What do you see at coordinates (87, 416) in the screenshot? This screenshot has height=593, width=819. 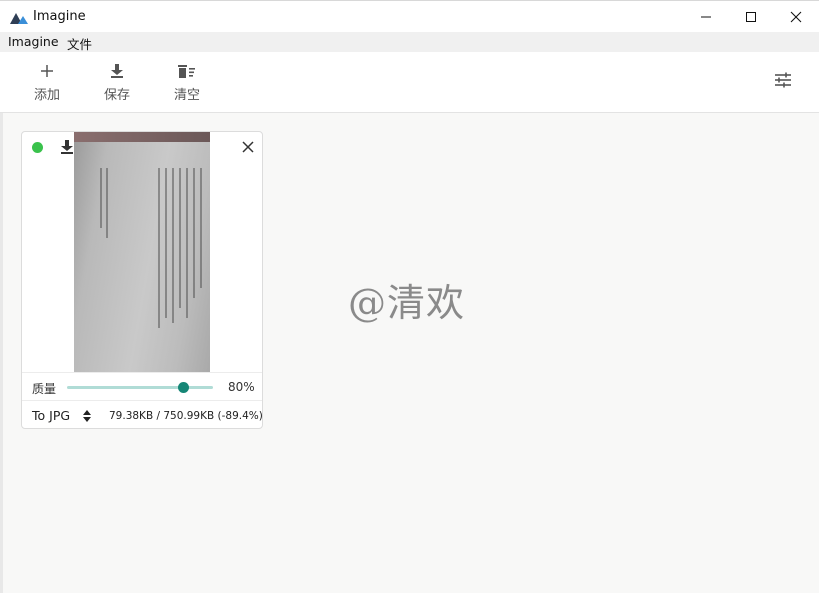 I see `sort-arrows-icon` at bounding box center [87, 416].